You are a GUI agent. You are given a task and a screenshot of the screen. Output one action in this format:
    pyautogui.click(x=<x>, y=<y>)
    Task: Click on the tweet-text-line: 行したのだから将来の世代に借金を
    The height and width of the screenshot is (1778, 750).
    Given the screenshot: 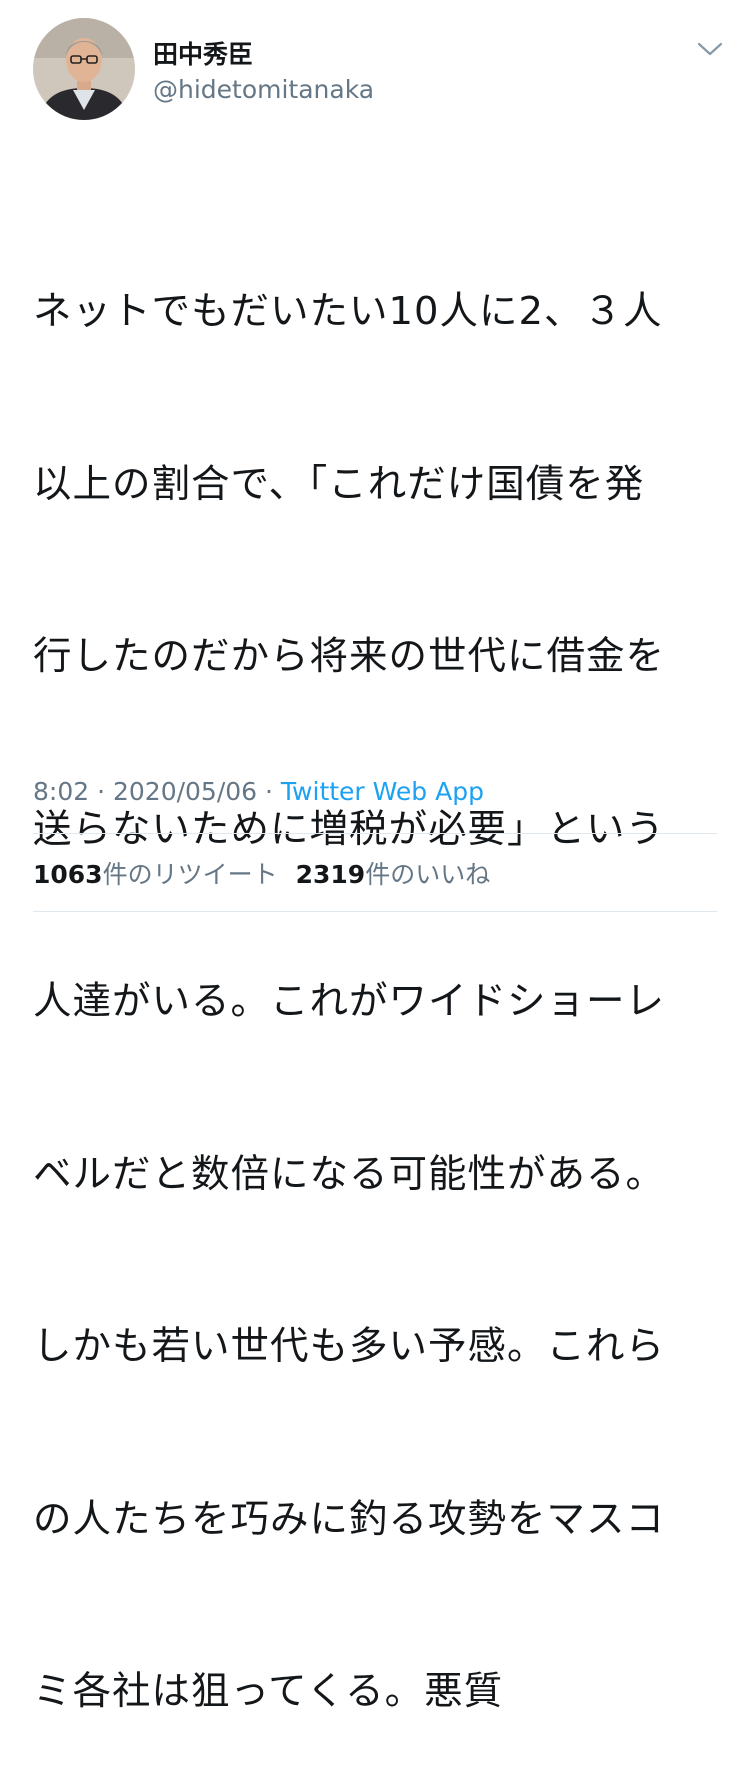 What is the action you would take?
    pyautogui.click(x=349, y=656)
    